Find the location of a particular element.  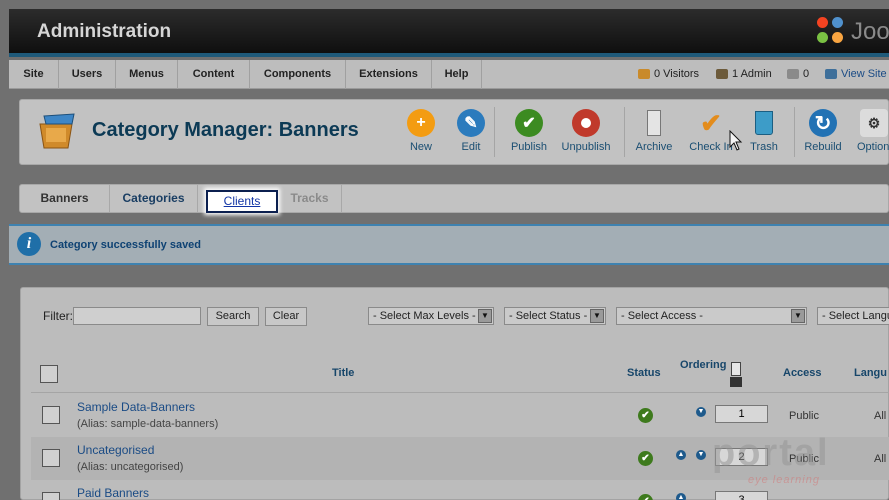

category-manager-icon is located at coordinates (57, 131).